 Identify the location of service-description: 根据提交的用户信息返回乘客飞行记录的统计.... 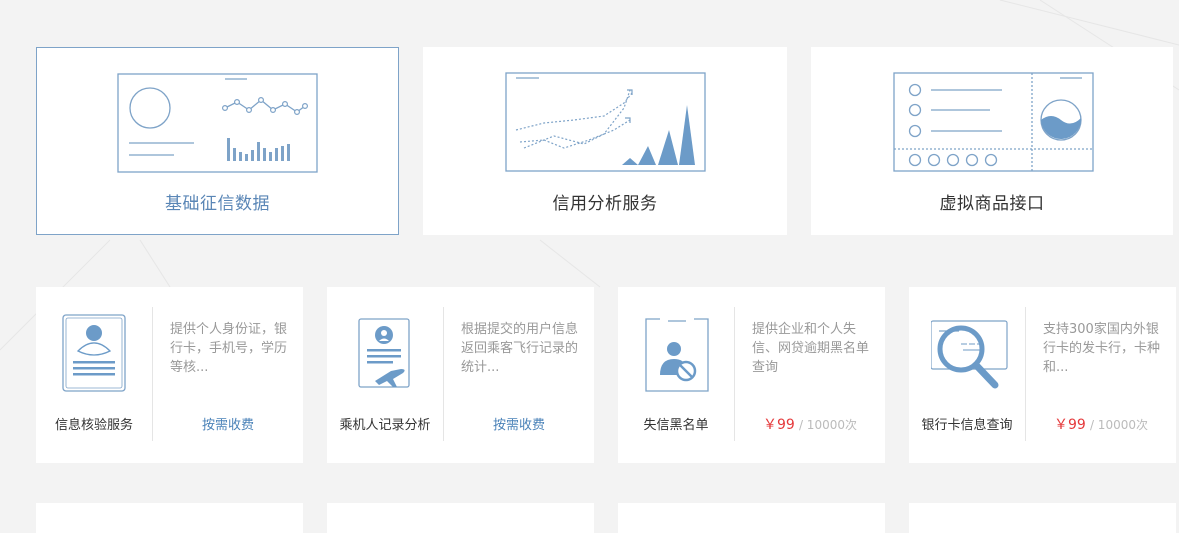
(520, 348).